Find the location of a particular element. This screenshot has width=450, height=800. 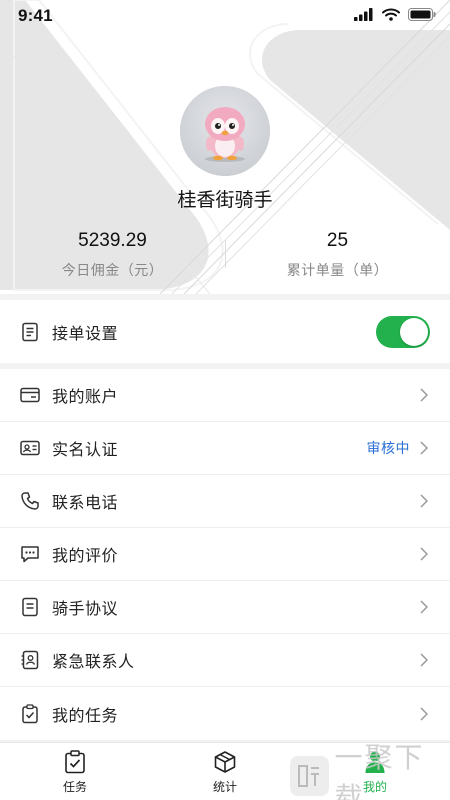

tab-label: 统计 is located at coordinates (224, 787).